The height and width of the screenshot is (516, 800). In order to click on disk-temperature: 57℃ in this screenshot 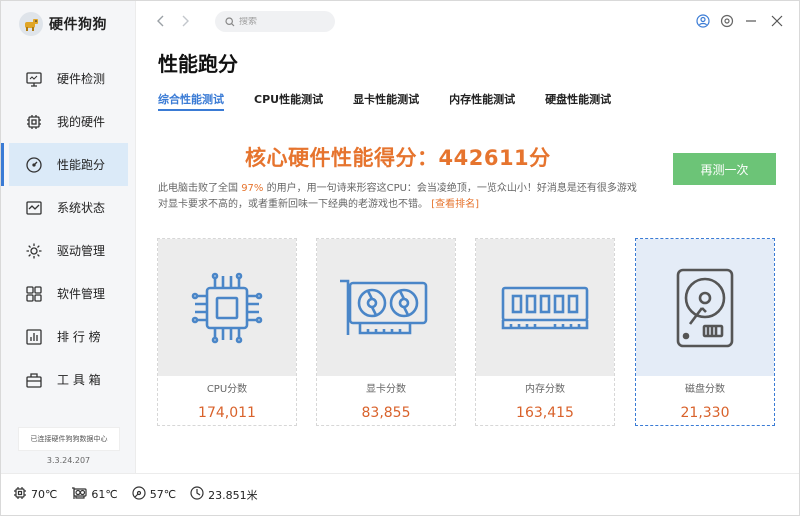, I will do `click(154, 494)`.